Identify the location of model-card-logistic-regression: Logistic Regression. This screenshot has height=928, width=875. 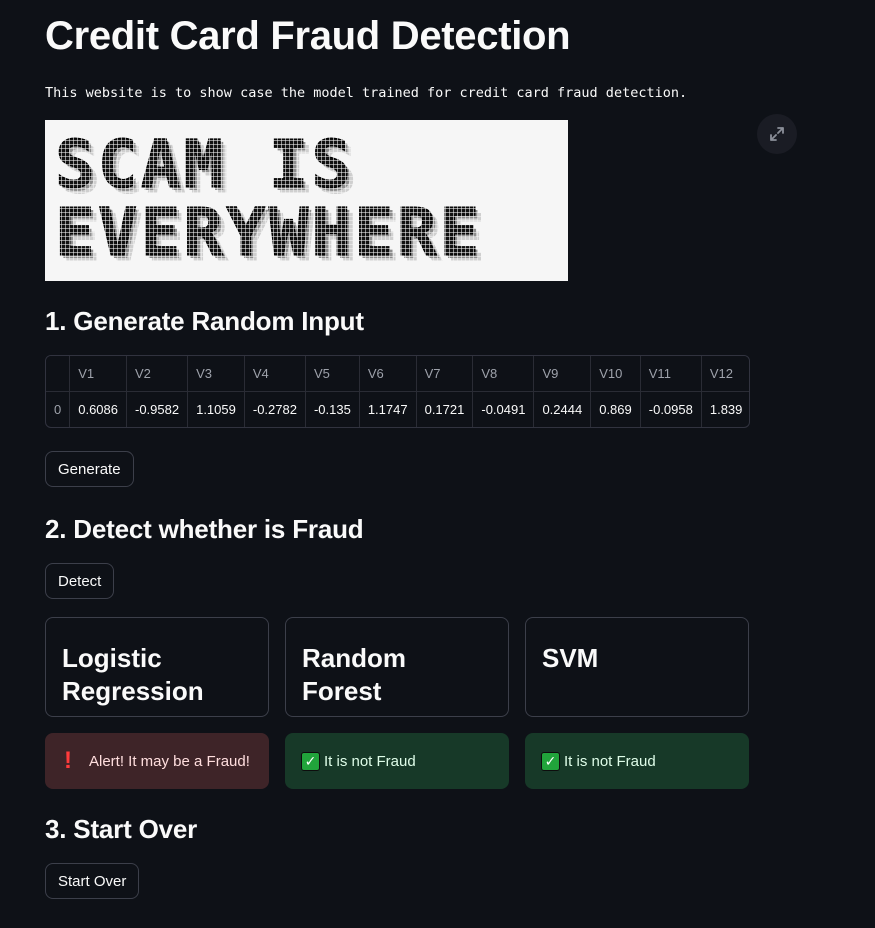
(157, 667).